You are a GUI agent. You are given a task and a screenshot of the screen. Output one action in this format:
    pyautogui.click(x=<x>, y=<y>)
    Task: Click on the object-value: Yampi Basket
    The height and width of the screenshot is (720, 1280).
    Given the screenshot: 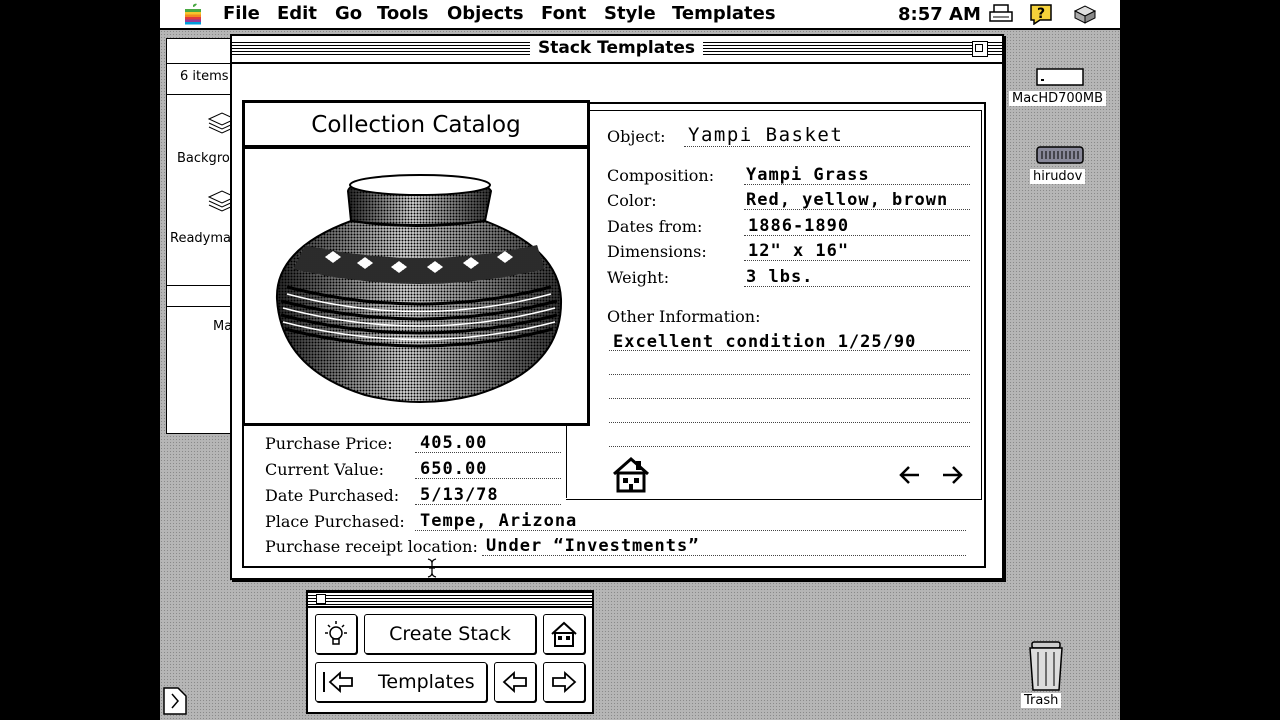 What is the action you would take?
    pyautogui.click(x=765, y=135)
    